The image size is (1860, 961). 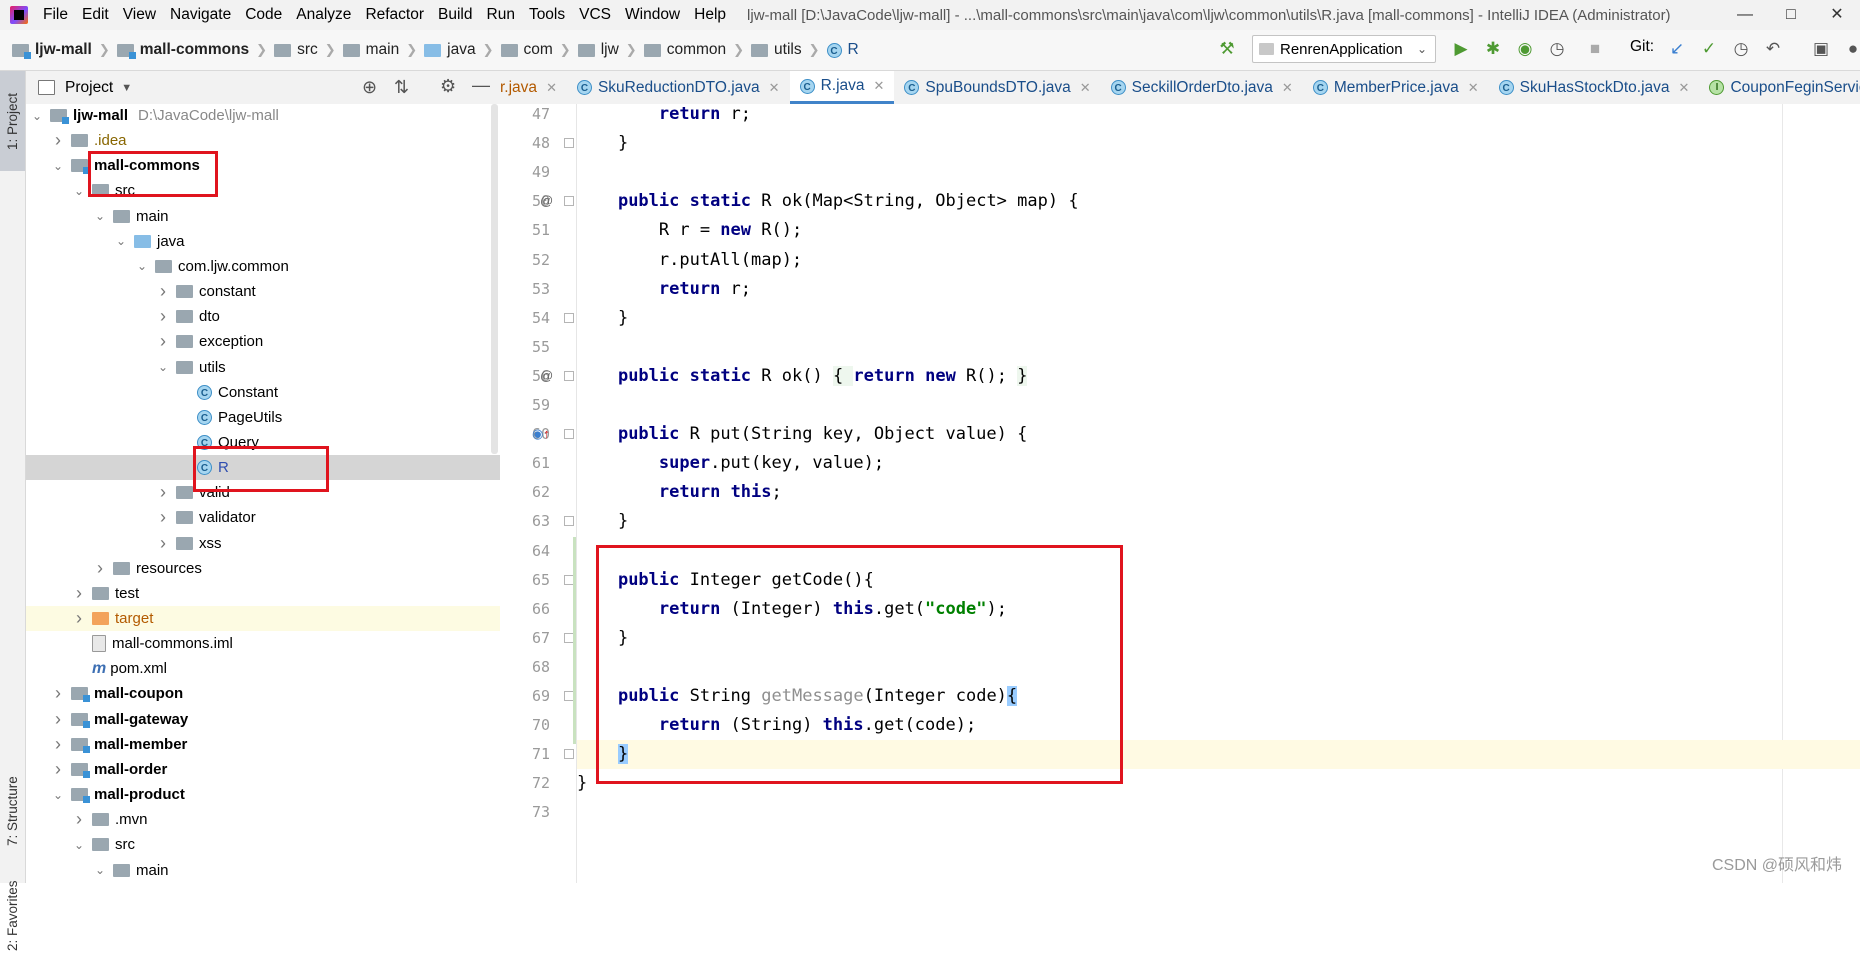 What do you see at coordinates (1595, 49) in the screenshot?
I see `stop-icon: ■` at bounding box center [1595, 49].